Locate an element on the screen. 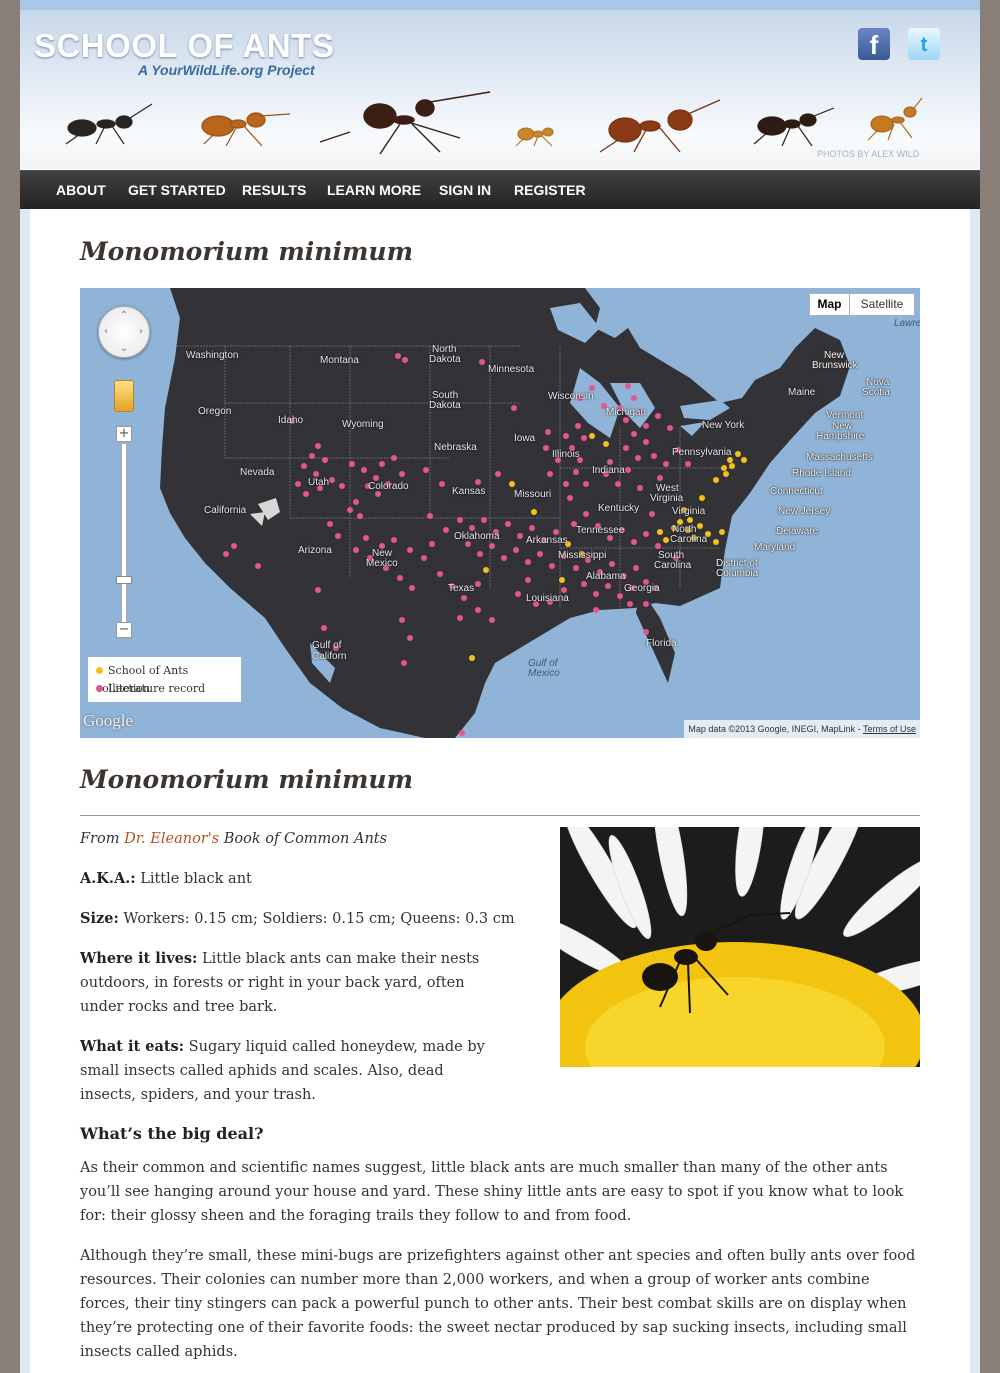 The height and width of the screenshot is (1373, 1000). map-label: Delaware is located at coordinates (797, 531).